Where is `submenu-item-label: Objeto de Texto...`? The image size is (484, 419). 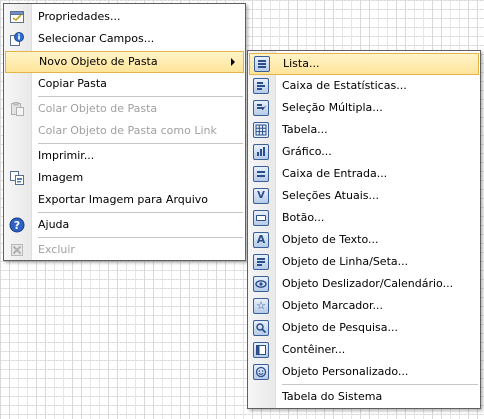
submenu-item-label: Objeto de Texto... is located at coordinates (330, 239).